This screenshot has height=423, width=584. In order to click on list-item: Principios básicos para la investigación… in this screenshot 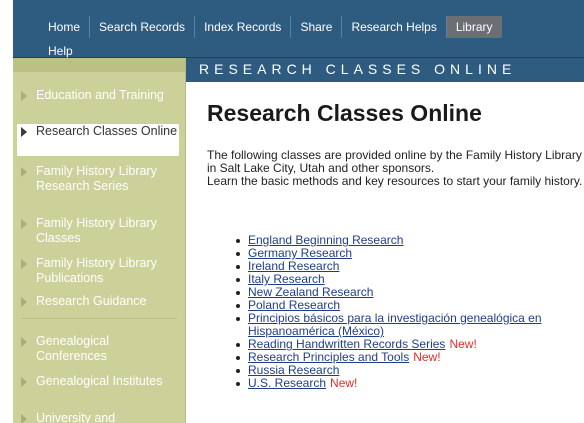, I will do `click(395, 325)`.